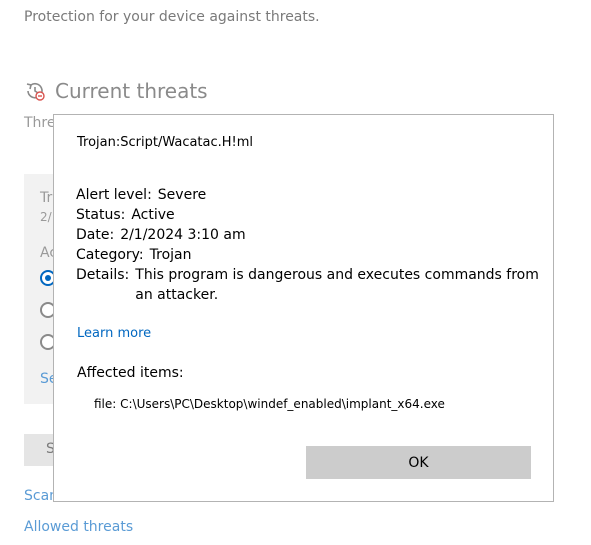 The height and width of the screenshot is (545, 591). What do you see at coordinates (153, 215) in the screenshot?
I see `status-value: Active` at bounding box center [153, 215].